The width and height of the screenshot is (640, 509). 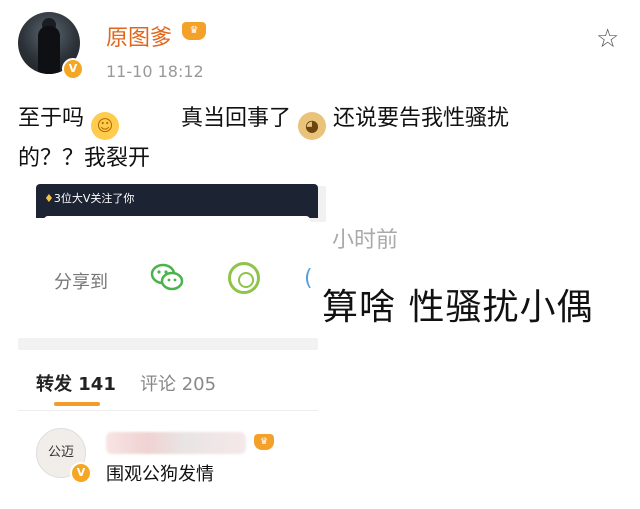 What do you see at coordinates (73, 69) in the screenshot?
I see `verified-badge-icon: V` at bounding box center [73, 69].